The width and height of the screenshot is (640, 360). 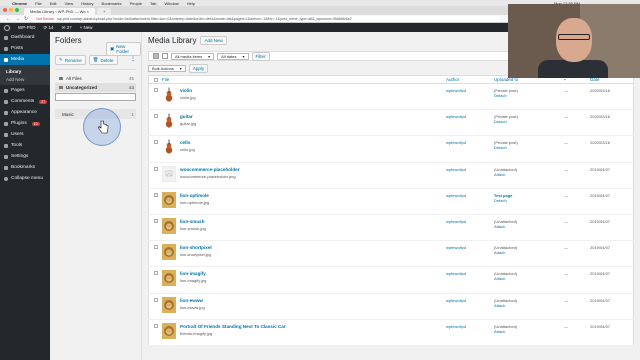 What do you see at coordinates (165, 56) in the screenshot?
I see `grid-view-icon` at bounding box center [165, 56].